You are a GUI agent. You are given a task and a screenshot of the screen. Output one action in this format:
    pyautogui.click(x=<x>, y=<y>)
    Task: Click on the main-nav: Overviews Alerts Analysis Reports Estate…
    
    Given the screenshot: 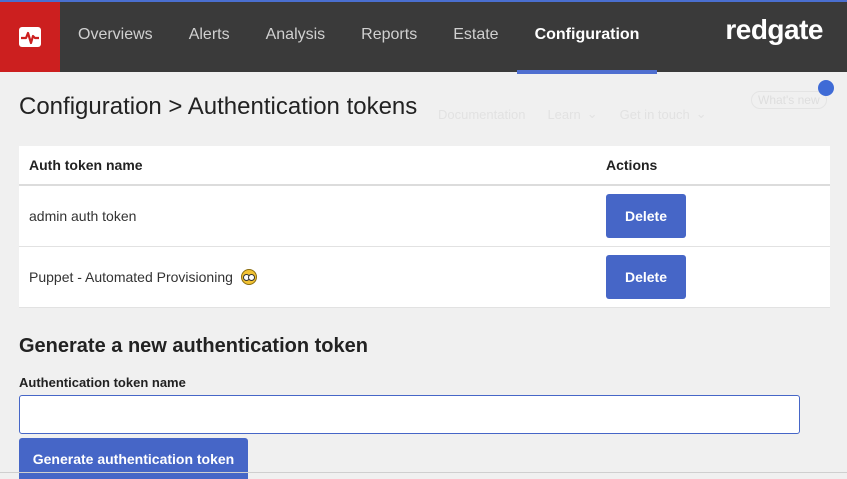 What is the action you would take?
    pyautogui.click(x=359, y=38)
    